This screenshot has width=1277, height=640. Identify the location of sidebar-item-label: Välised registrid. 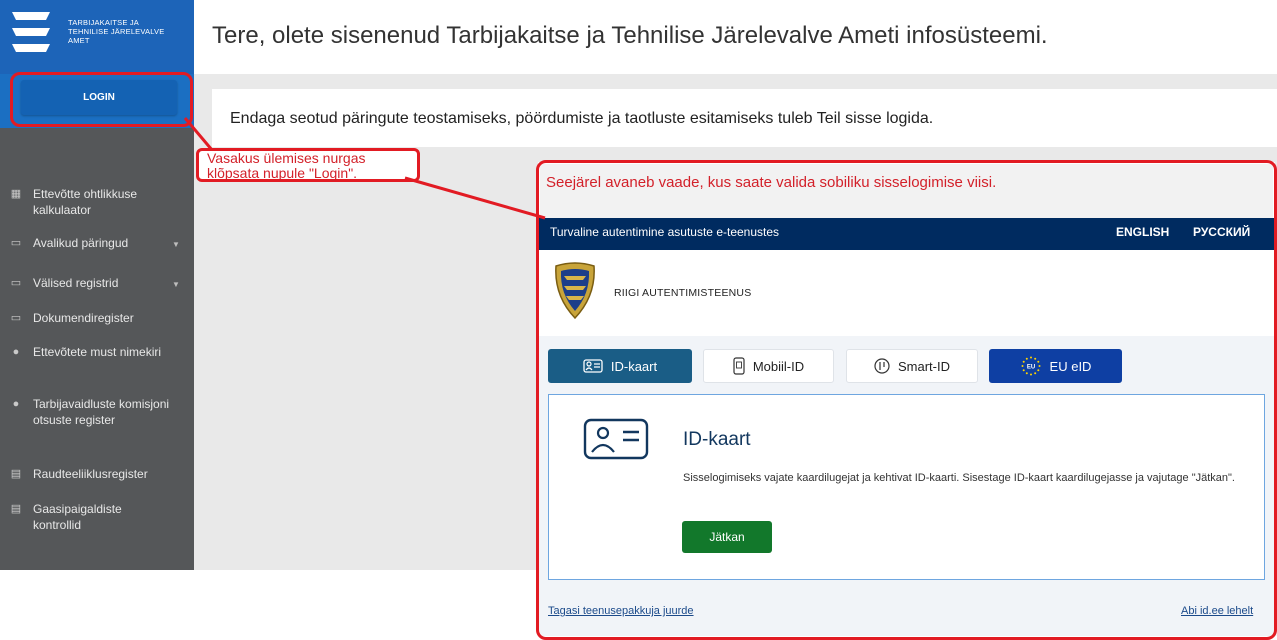
(76, 283).